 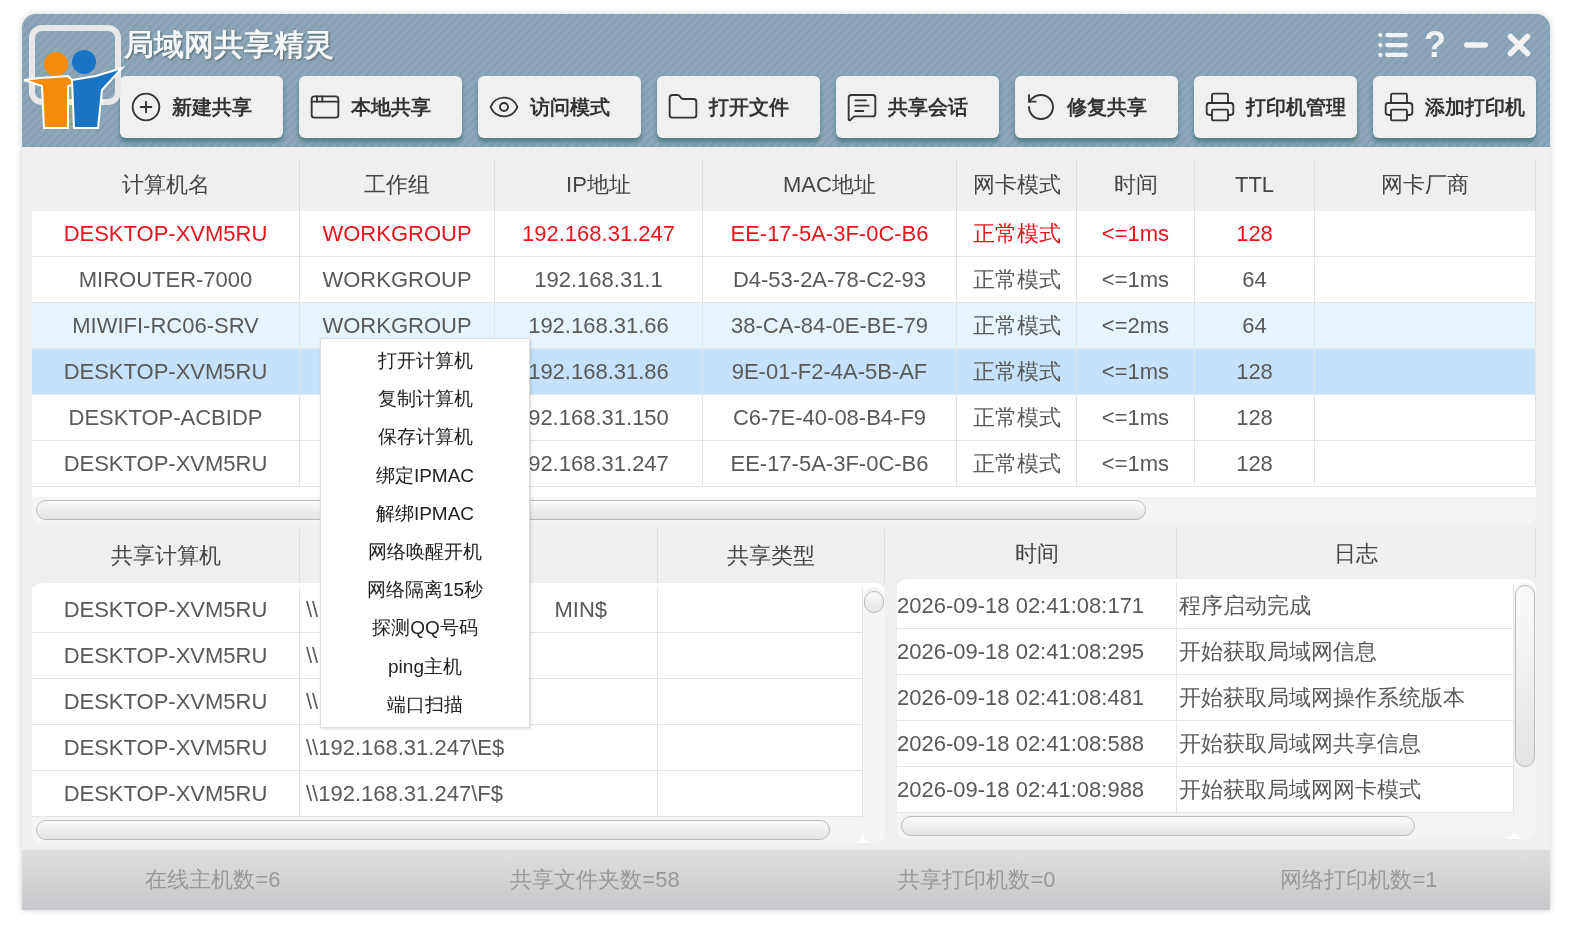 What do you see at coordinates (425, 552) in the screenshot?
I see `menu-item: 网络唤醒开机` at bounding box center [425, 552].